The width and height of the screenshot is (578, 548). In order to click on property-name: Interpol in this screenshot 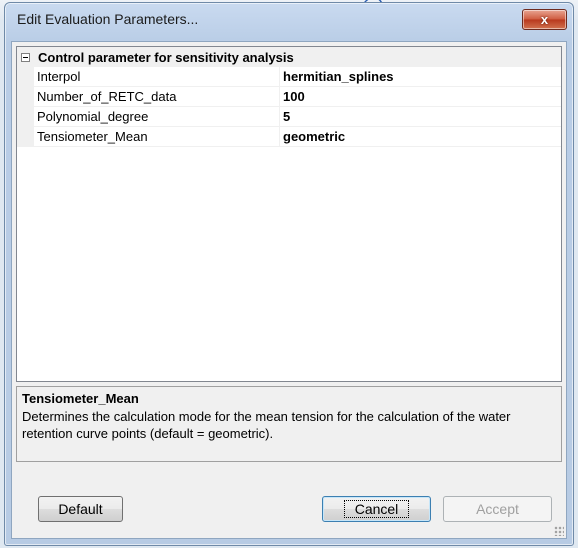, I will do `click(157, 76)`.